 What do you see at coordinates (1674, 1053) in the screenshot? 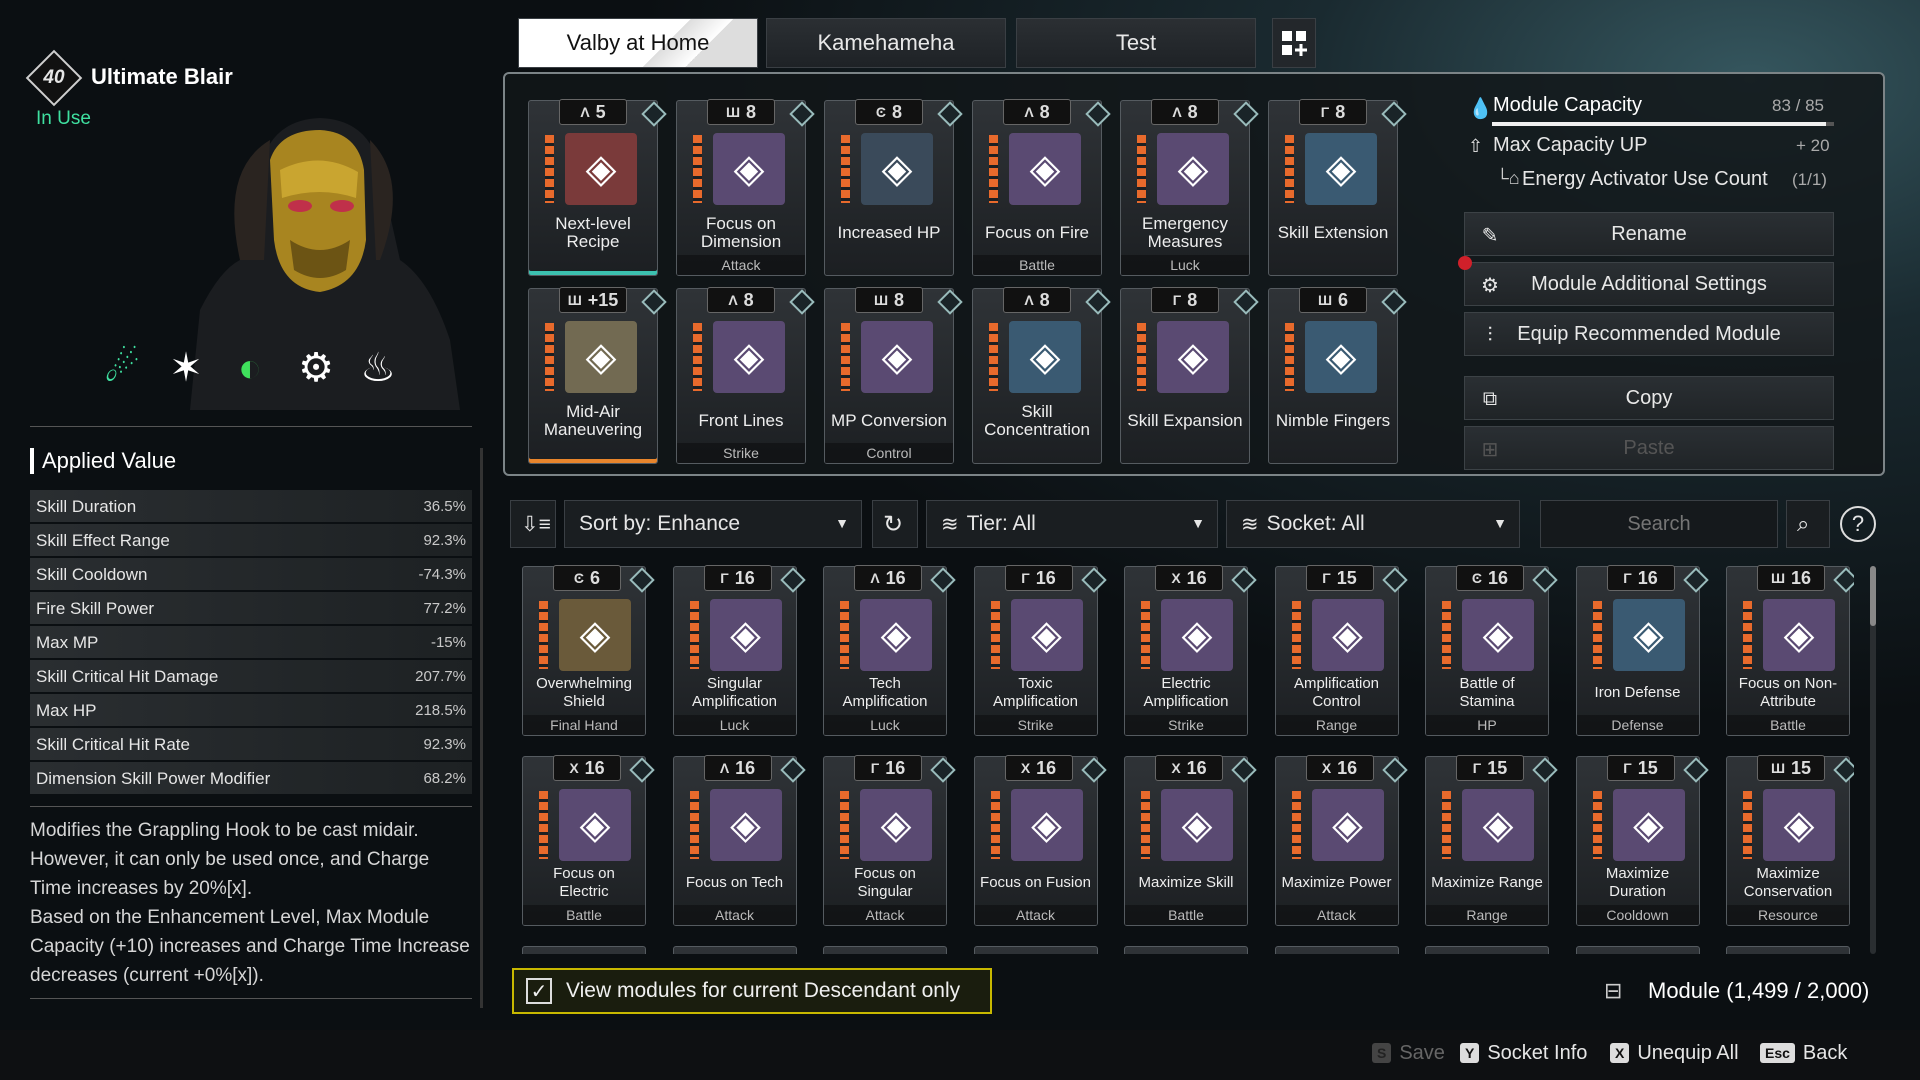
I see `unequip-all-key-hint: X Unequip All` at bounding box center [1674, 1053].